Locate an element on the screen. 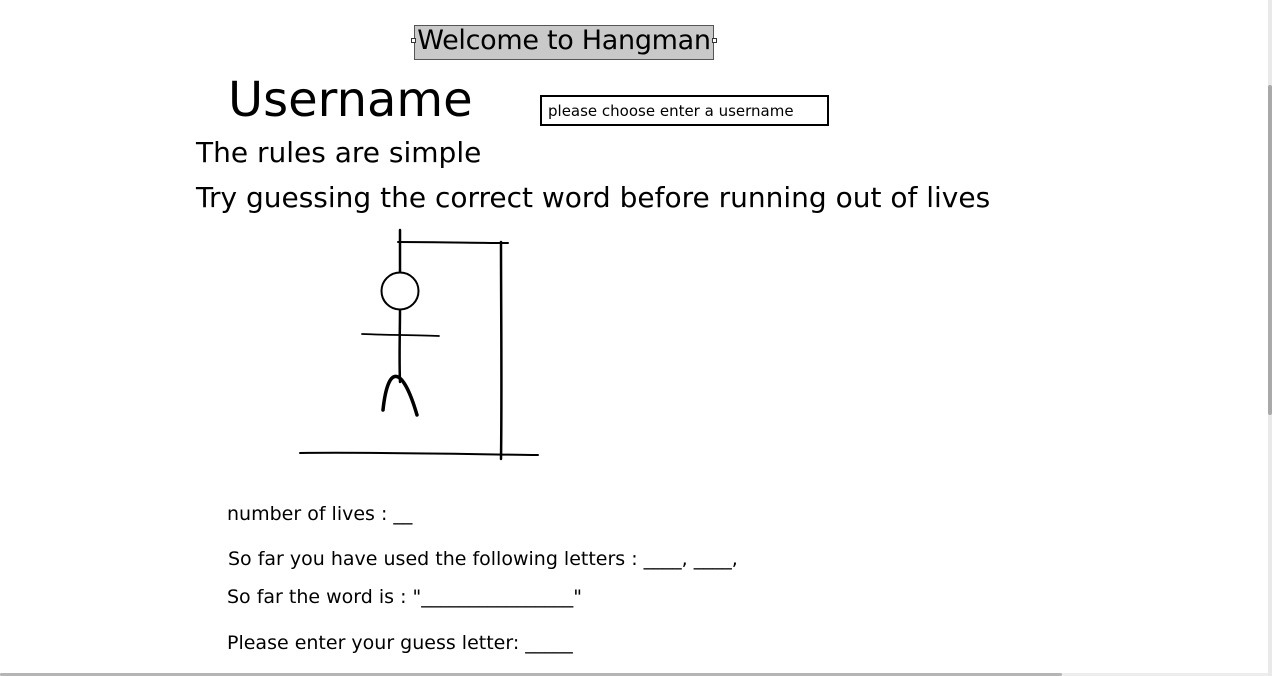 This screenshot has height=676, width=1272. gallows-beam is located at coordinates (453, 242).